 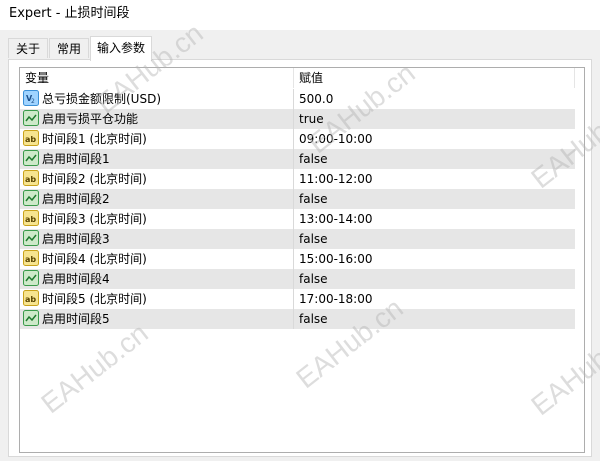 What do you see at coordinates (157, 259) in the screenshot?
I see `variable-cell: ab 时间段4 (北京时间)` at bounding box center [157, 259].